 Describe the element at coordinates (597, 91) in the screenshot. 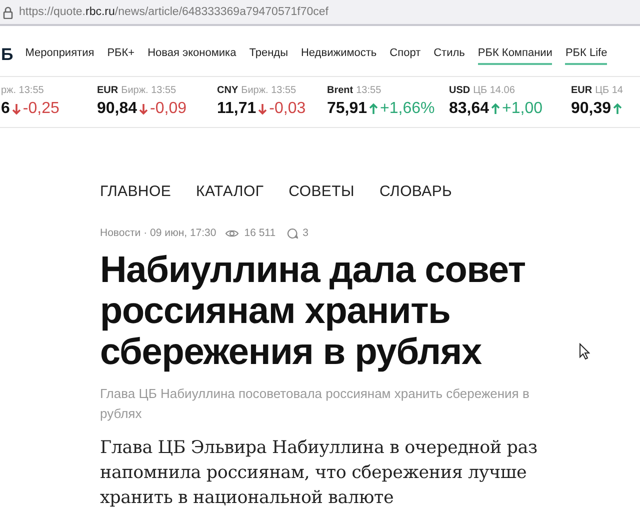

I see `quote-label: EUR ЦБ 14` at that location.